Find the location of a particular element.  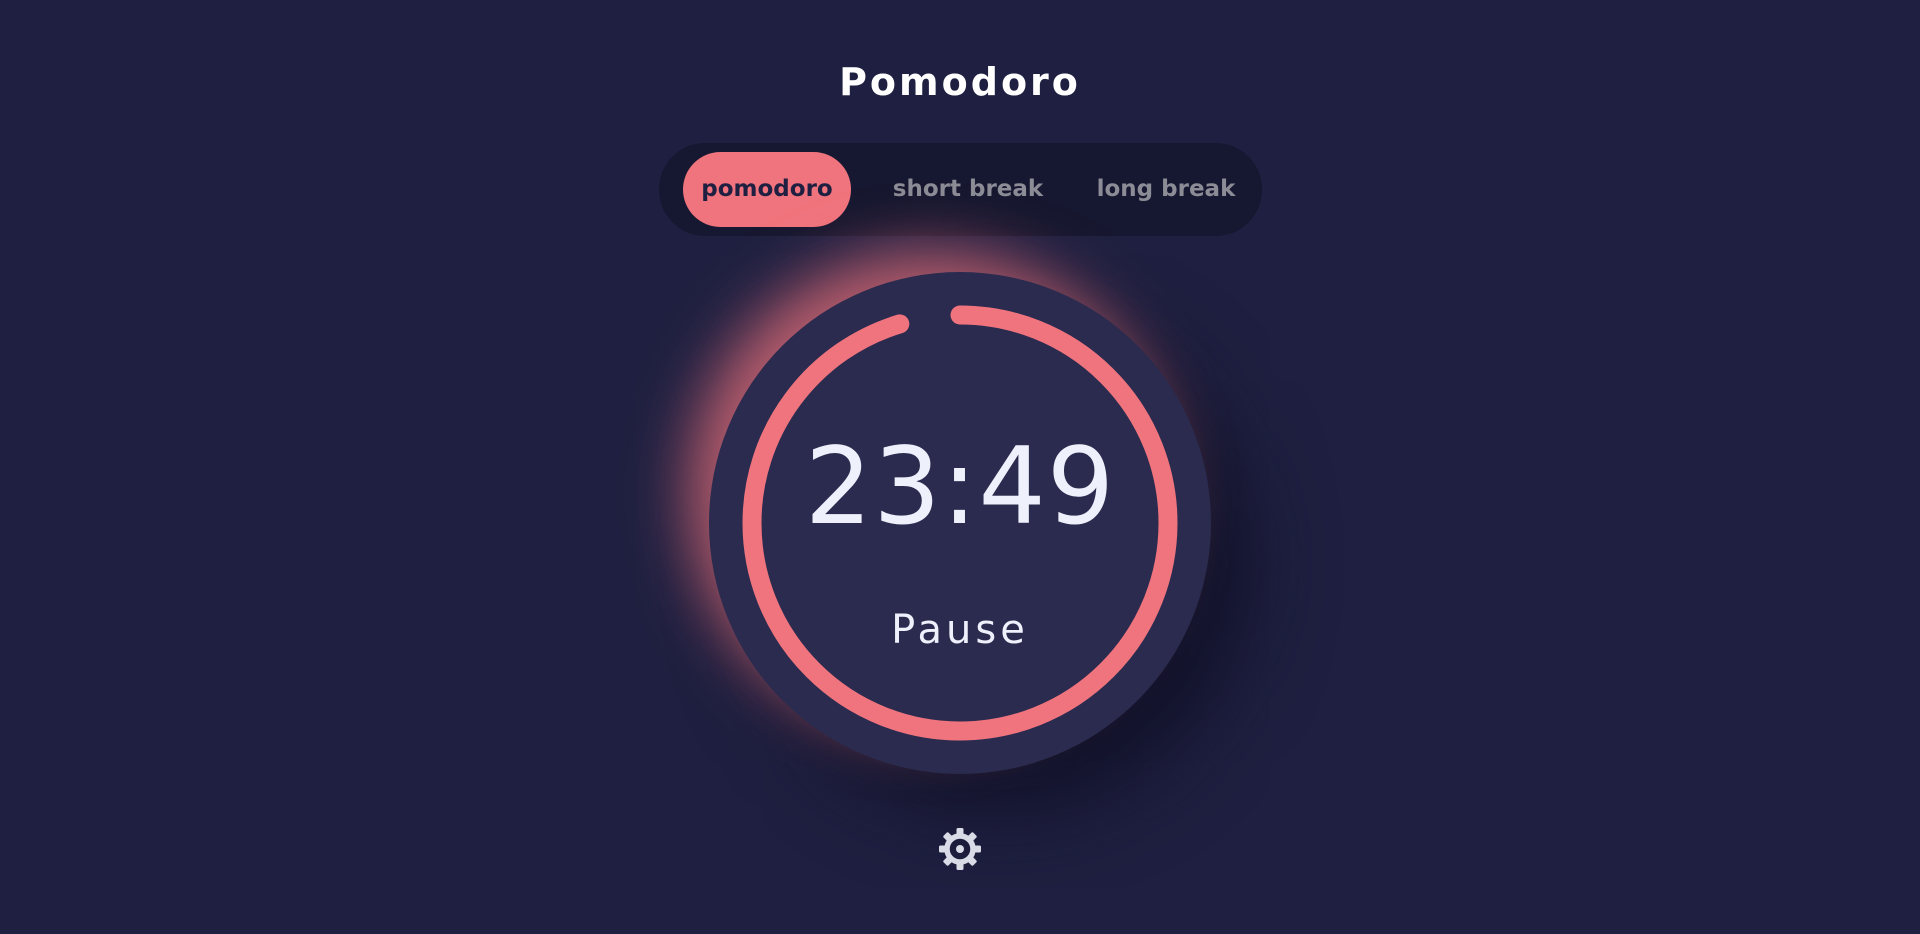

gear-icon is located at coordinates (960, 849).